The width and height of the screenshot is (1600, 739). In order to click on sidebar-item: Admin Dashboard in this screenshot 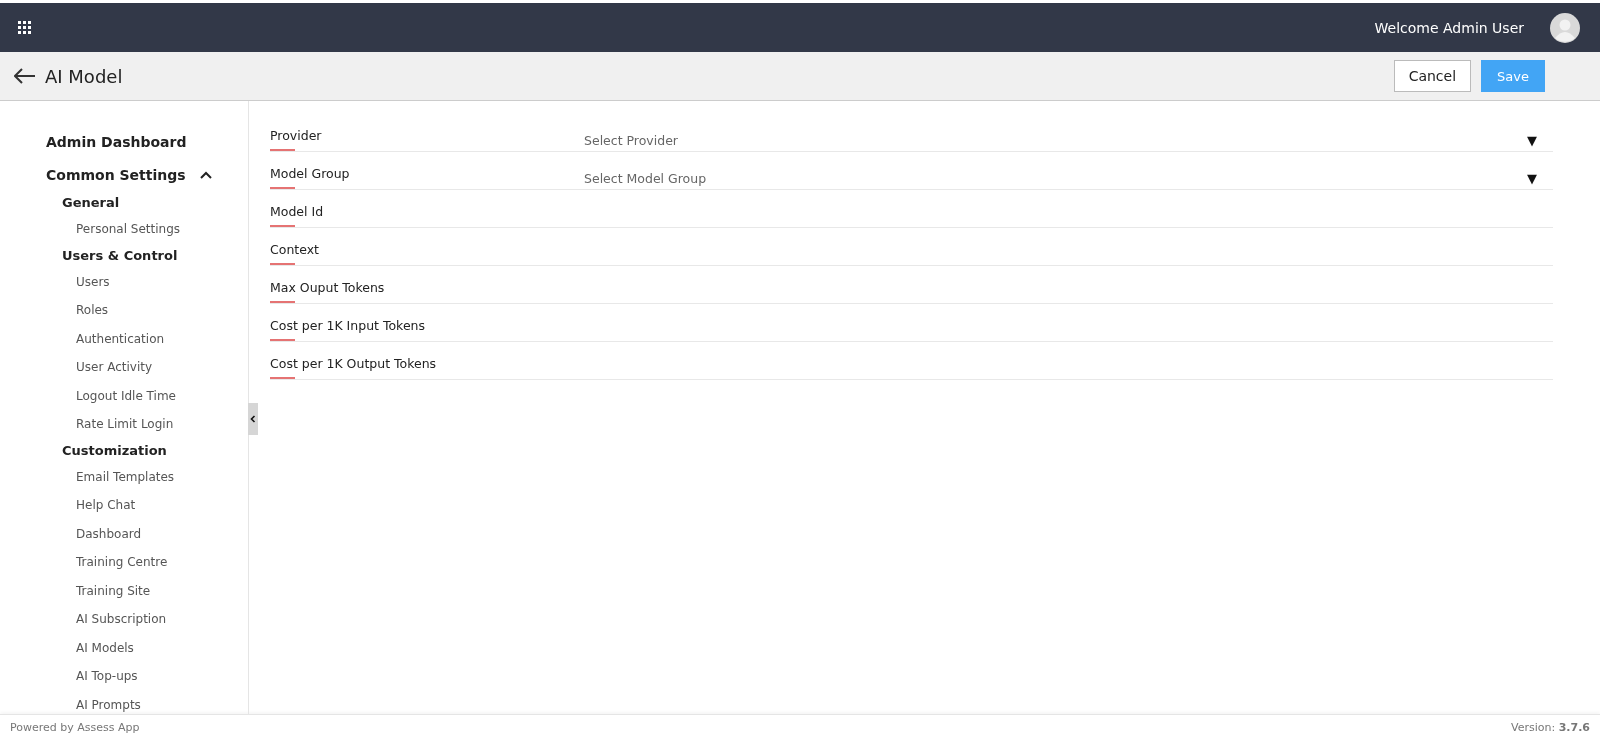, I will do `click(116, 141)`.